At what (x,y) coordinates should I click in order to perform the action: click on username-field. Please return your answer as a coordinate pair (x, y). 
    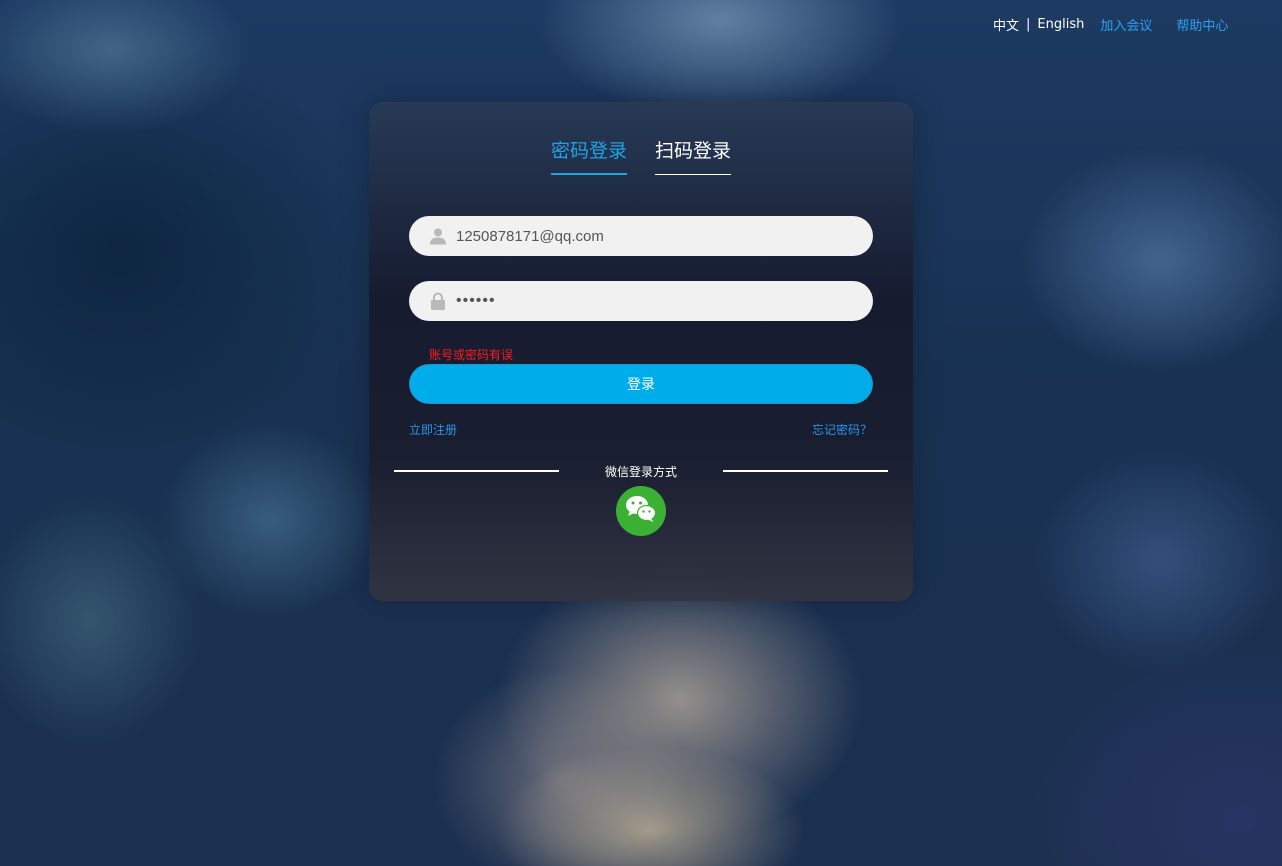
    Looking at the image, I should click on (641, 236).